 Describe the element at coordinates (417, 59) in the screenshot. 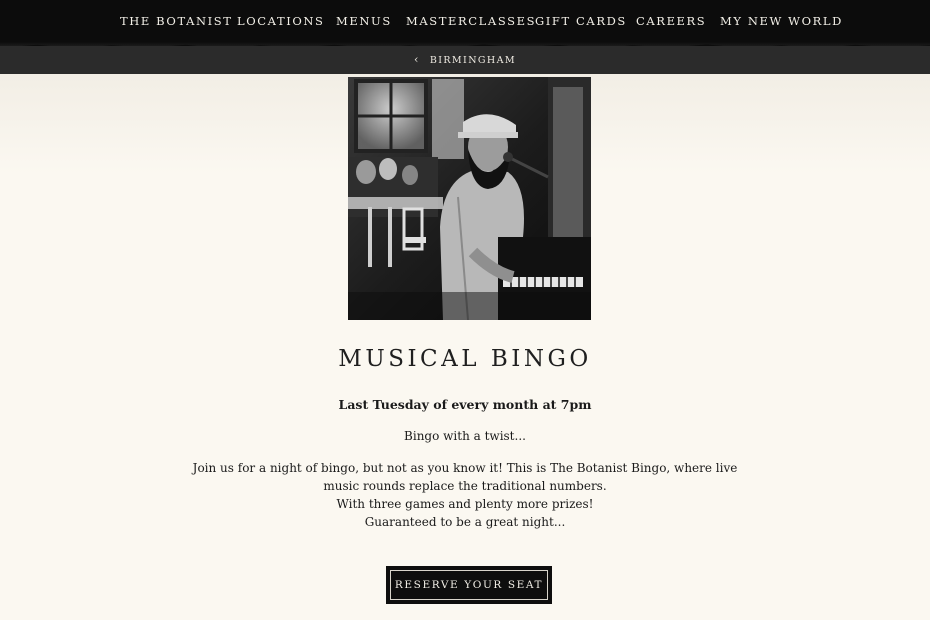

I see `chevron-left-icon: ‹` at that location.